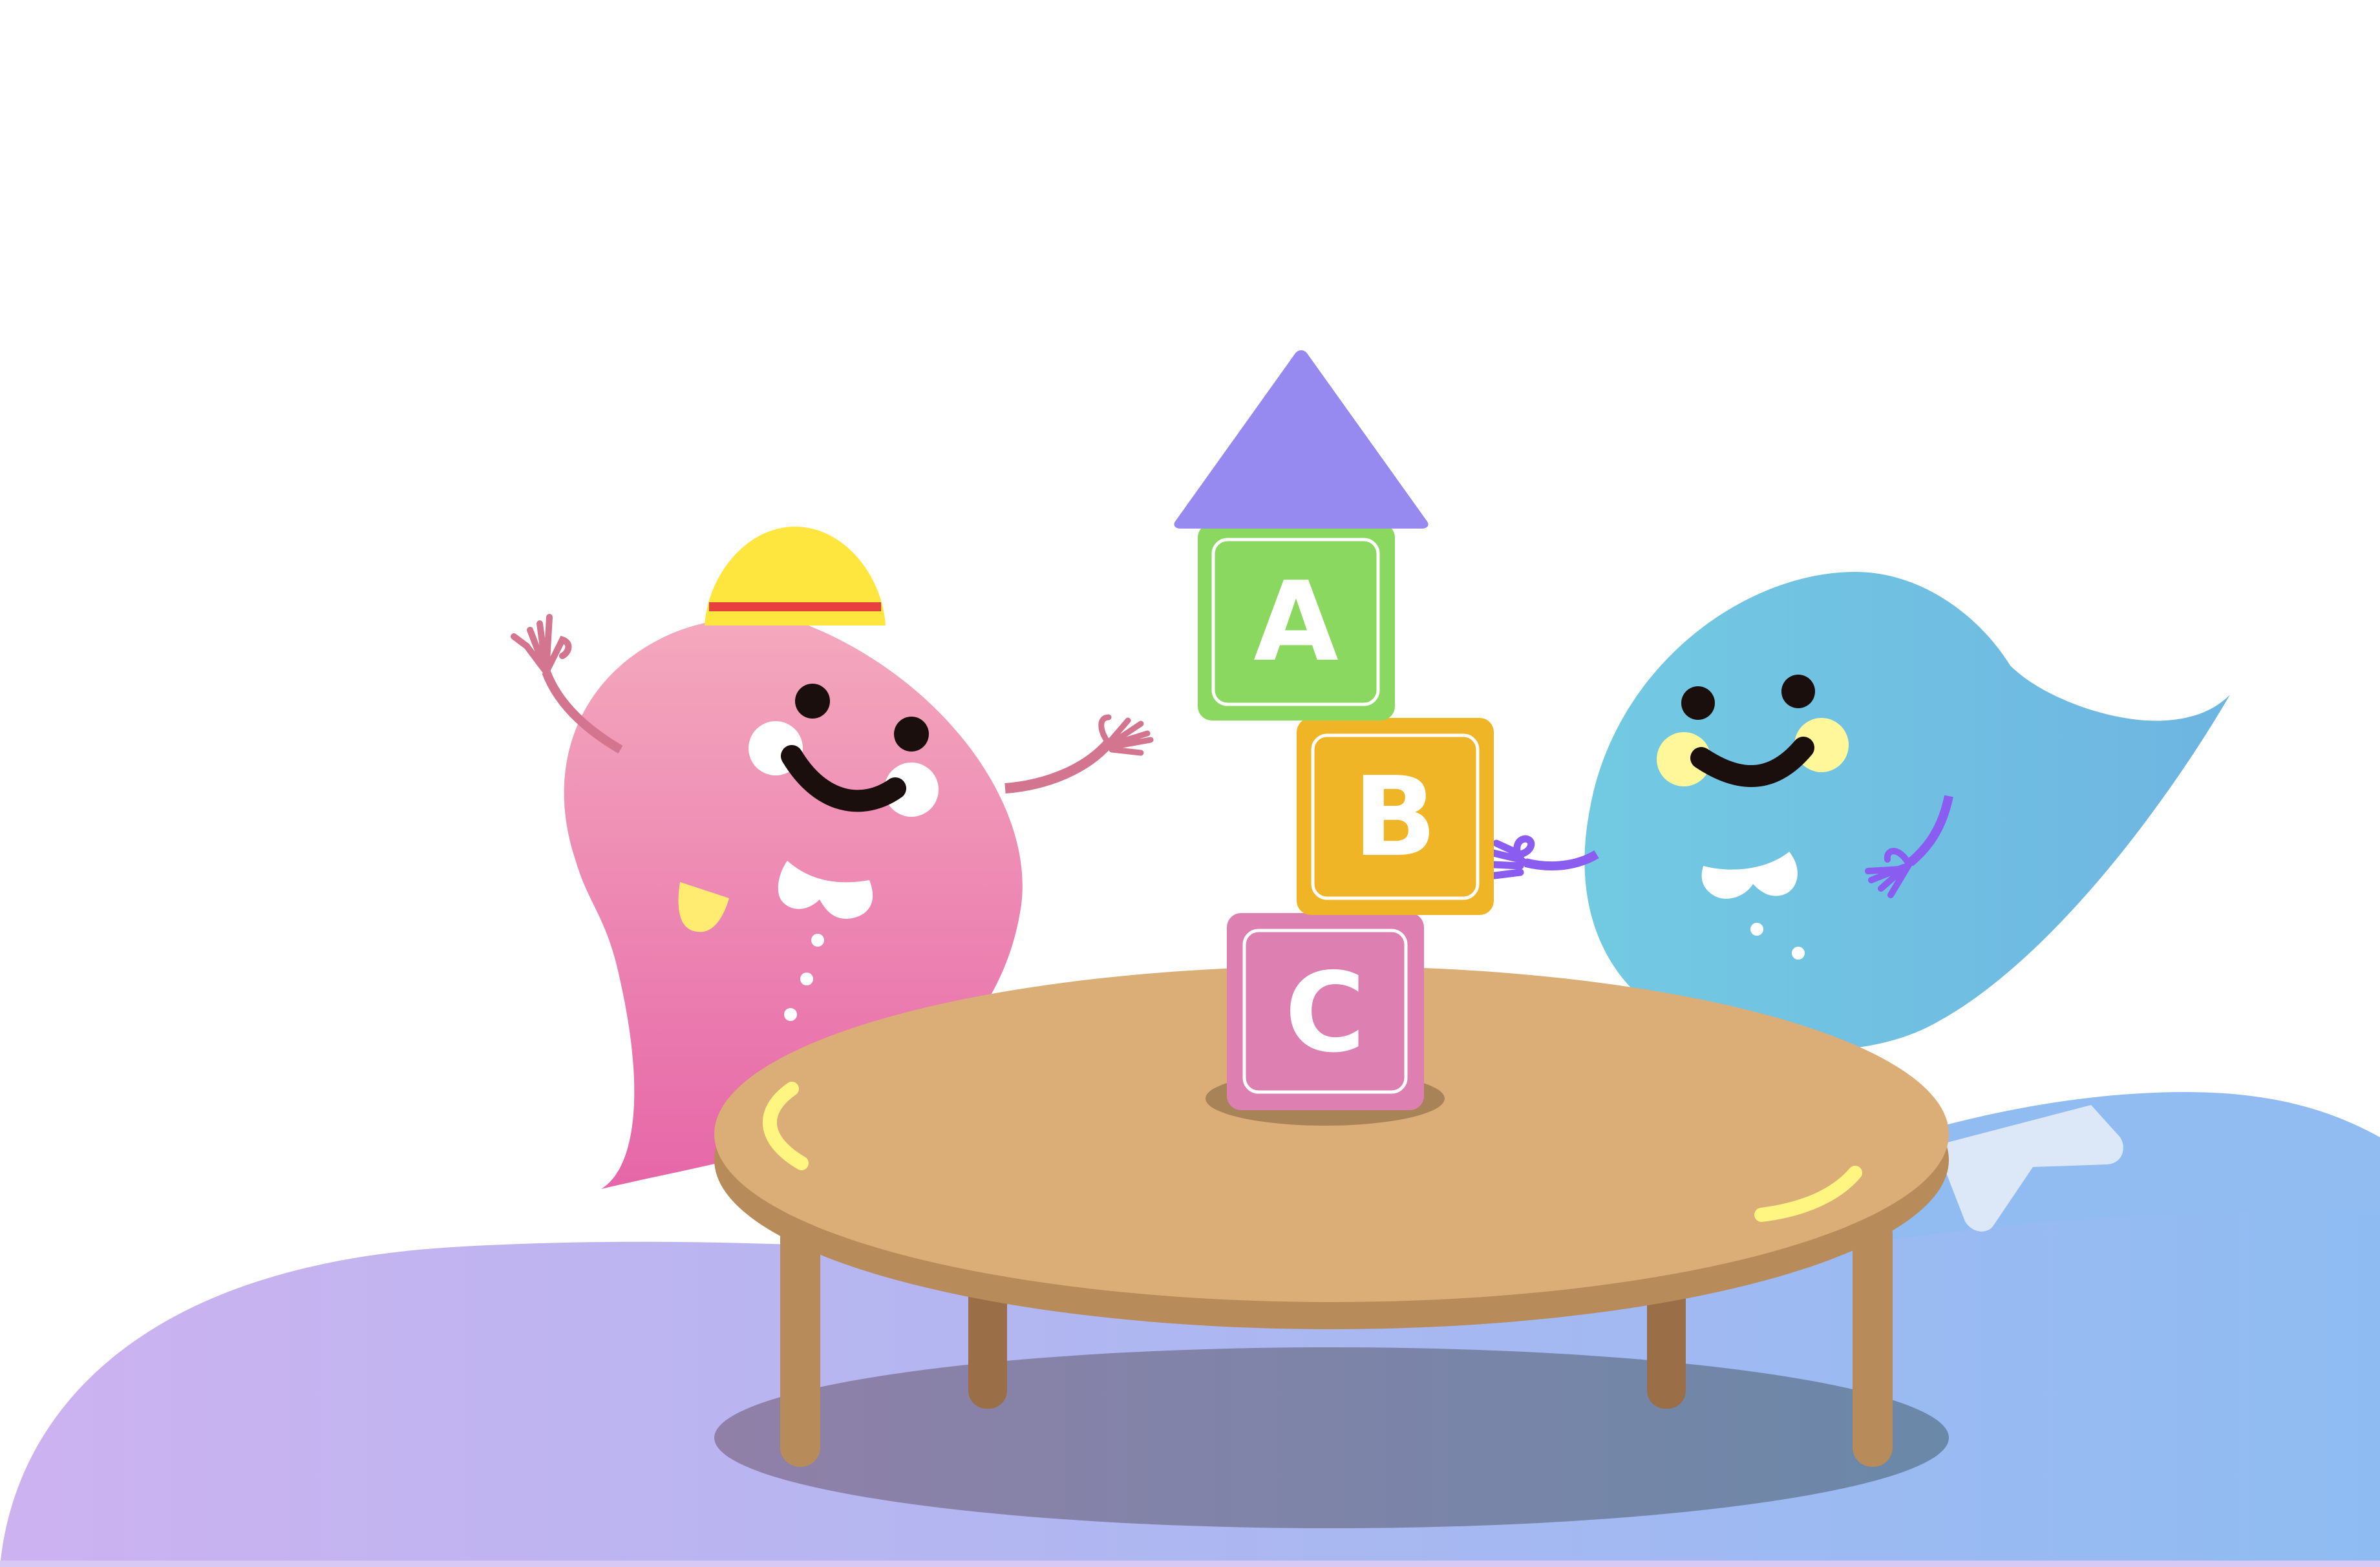  I want to click on block-c-letter: C, so click(1325, 1013).